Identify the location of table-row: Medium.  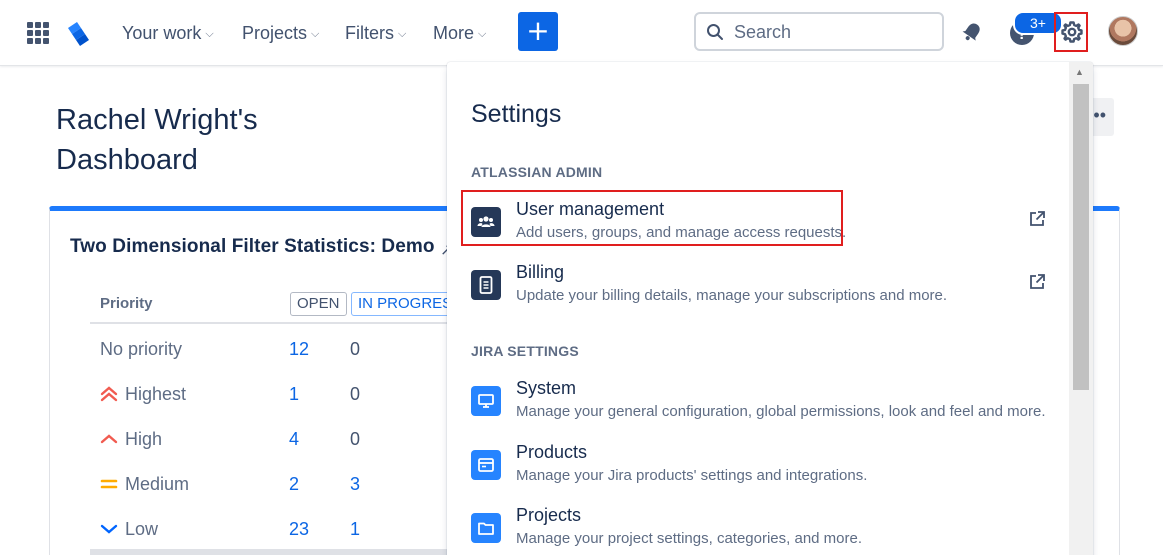
(144, 484).